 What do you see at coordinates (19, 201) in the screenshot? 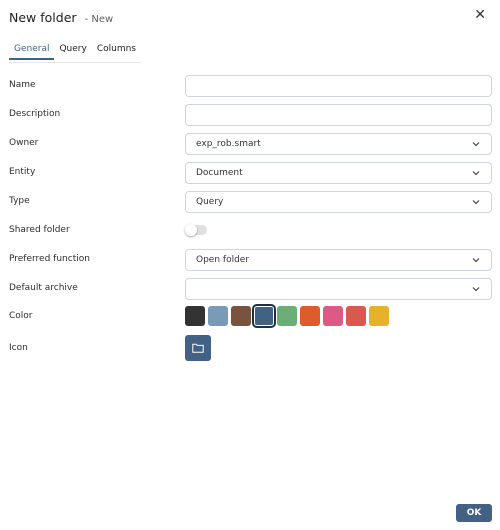
I see `type-label: Type` at bounding box center [19, 201].